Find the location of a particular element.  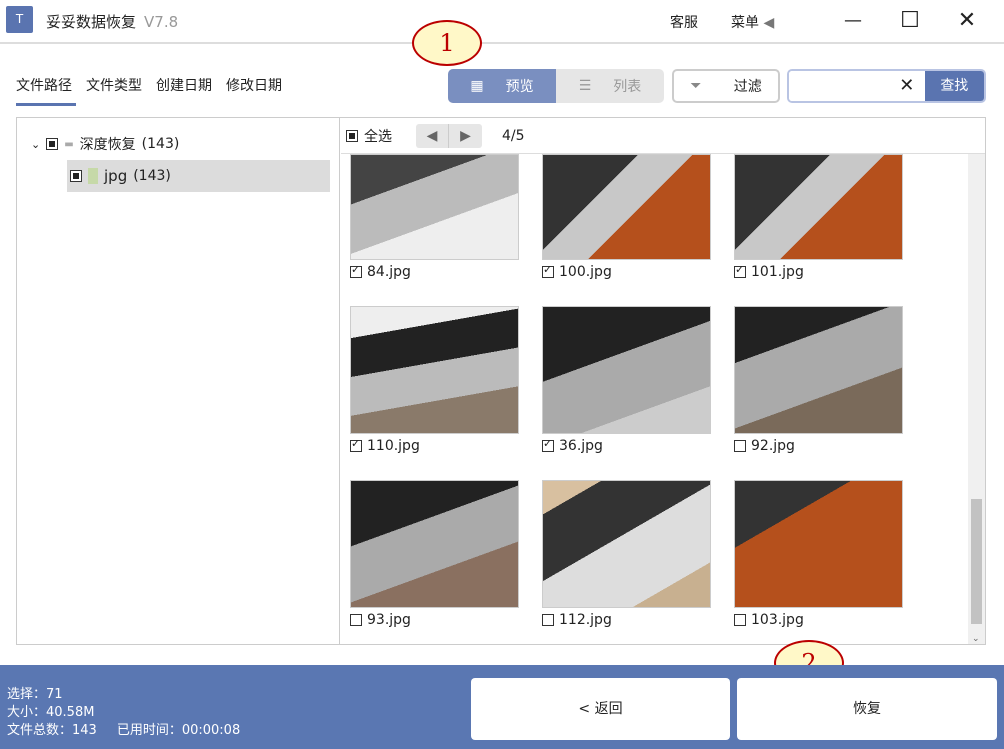

file-name: 84.jpg is located at coordinates (389, 272).